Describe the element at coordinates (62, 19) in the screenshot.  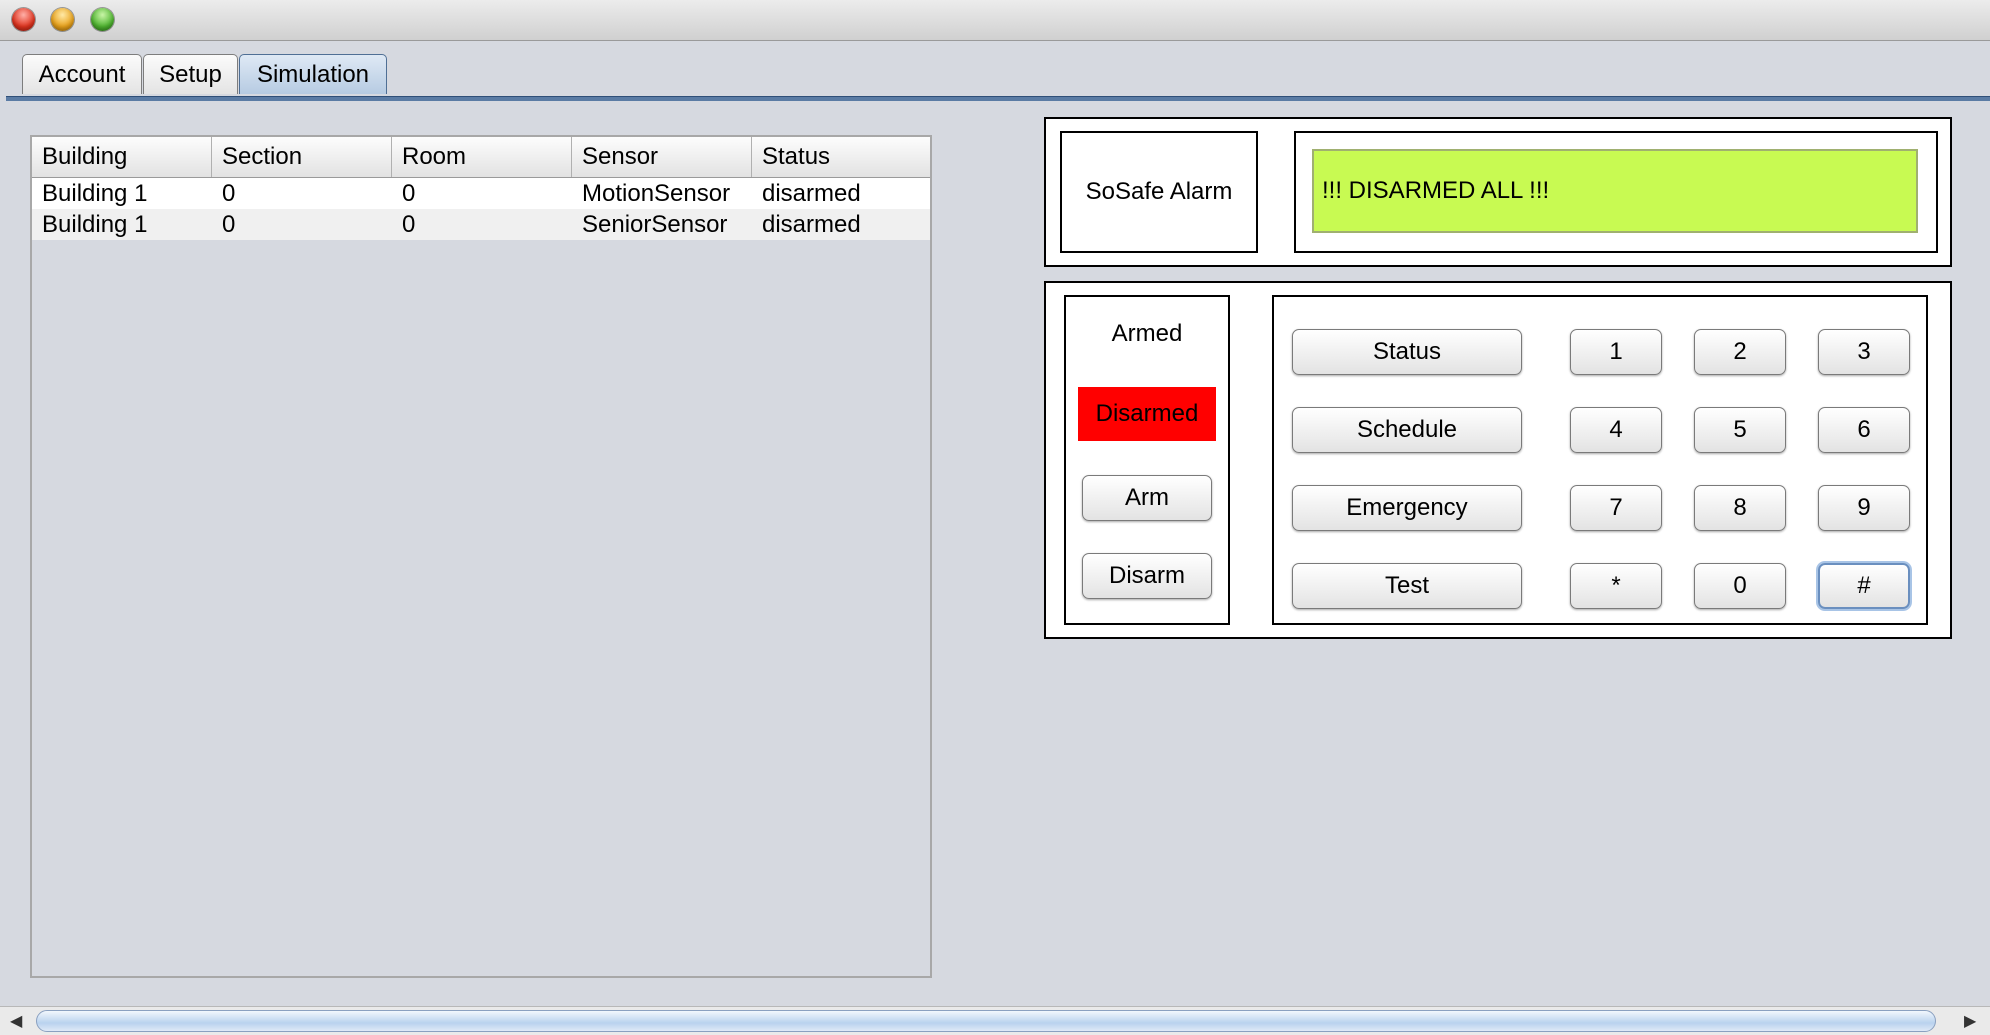
I see `minimize-window-icon` at that location.